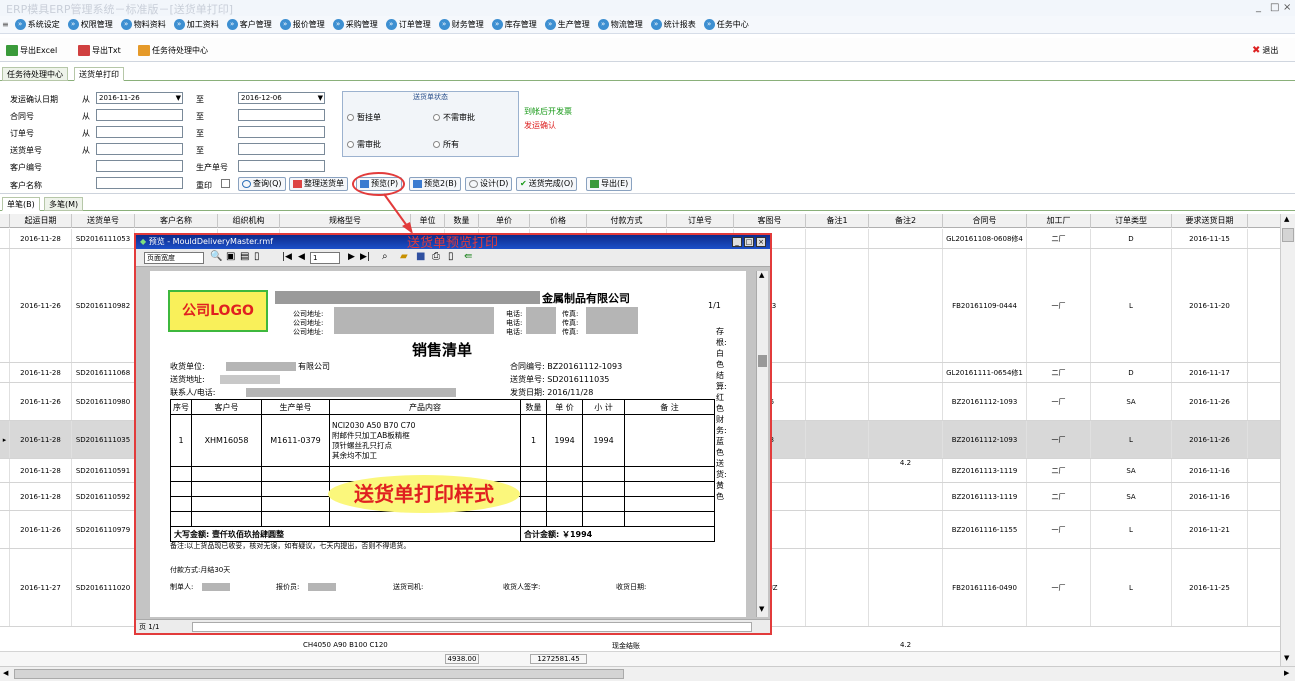 Image resolution: width=1295 pixels, height=681 pixels. I want to click on menu-processing: » 加工资料, so click(196, 24).